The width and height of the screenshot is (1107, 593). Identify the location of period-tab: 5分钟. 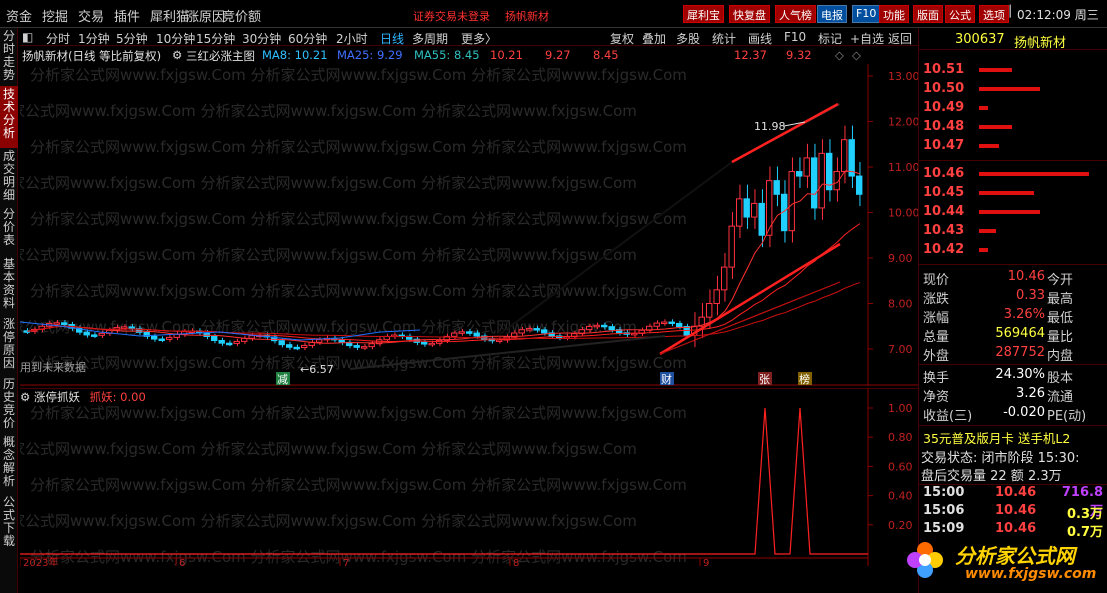
(132, 38).